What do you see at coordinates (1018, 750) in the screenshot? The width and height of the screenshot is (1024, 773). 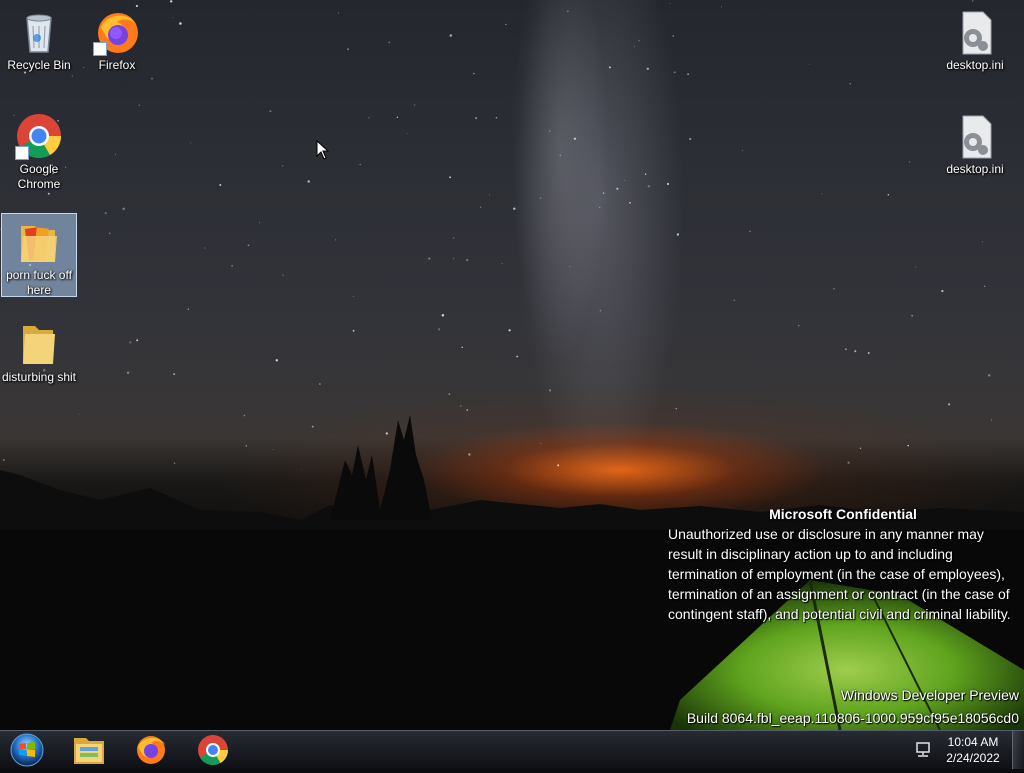 I see `show-desktop-button` at bounding box center [1018, 750].